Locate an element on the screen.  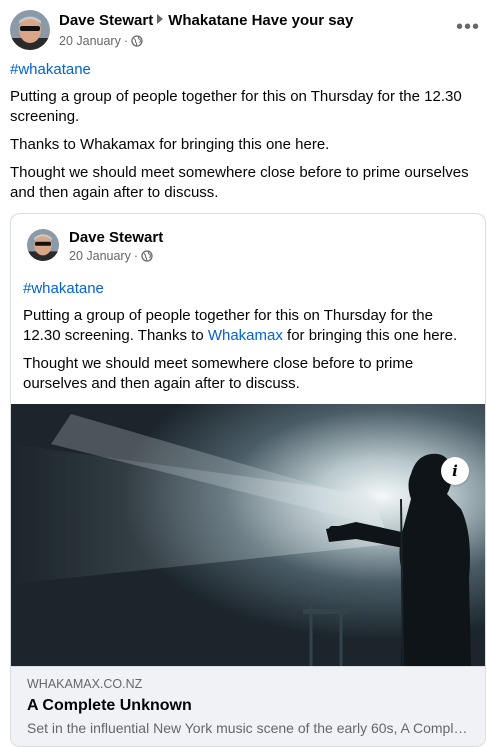
post-meta: 20 January · is located at coordinates (101, 41).